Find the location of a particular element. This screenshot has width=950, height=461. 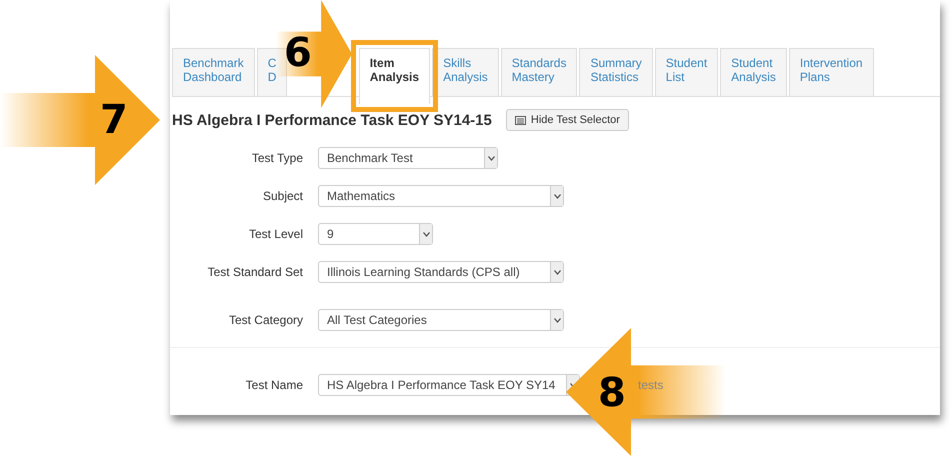

tab: Benchmark Dashboard is located at coordinates (213, 72).